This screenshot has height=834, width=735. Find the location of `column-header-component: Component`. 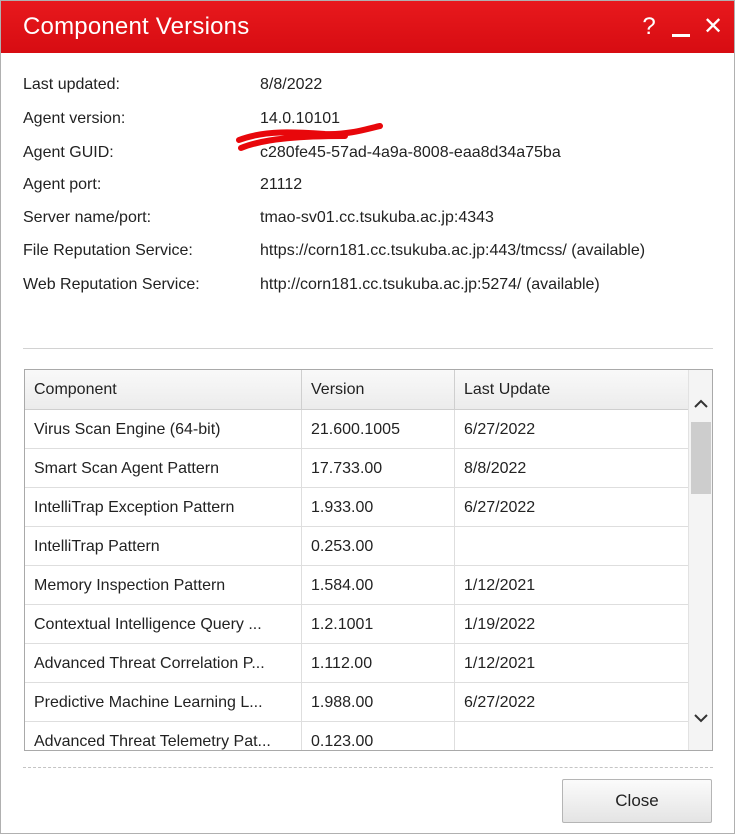

column-header-component: Component is located at coordinates (163, 390).